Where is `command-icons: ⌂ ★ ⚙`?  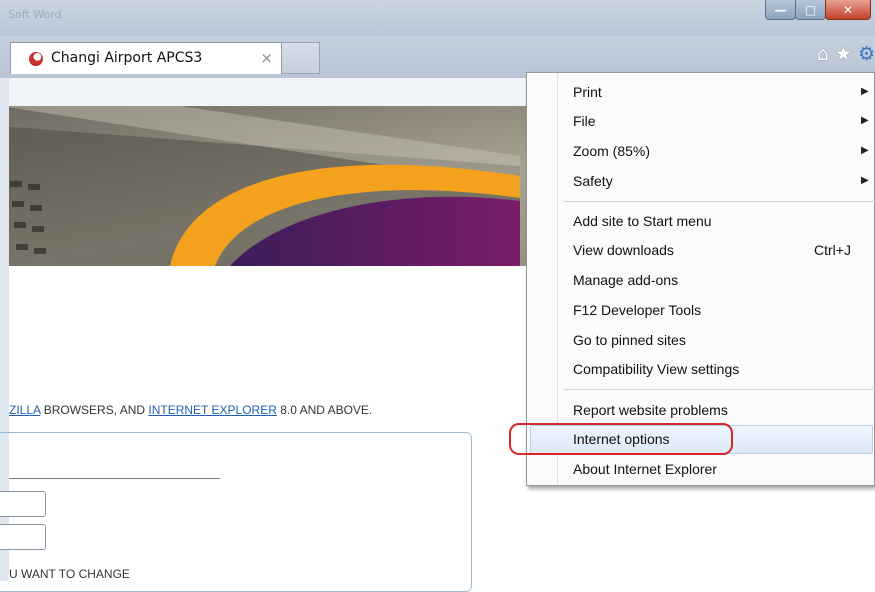
command-icons: ⌂ ★ ⚙ is located at coordinates (846, 54).